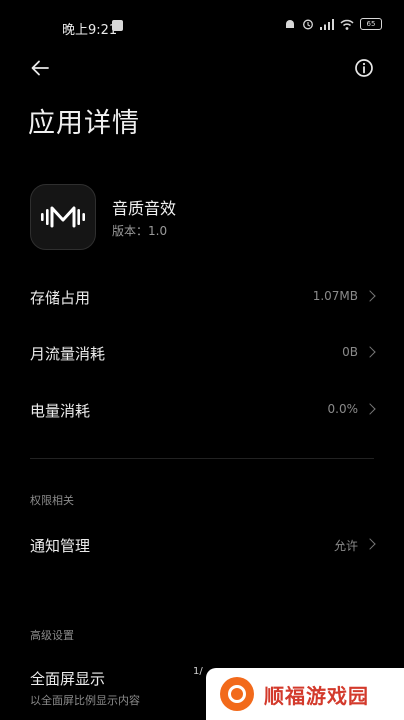 The width and height of the screenshot is (404, 720). I want to click on data-usage-value: 0B, so click(350, 352).